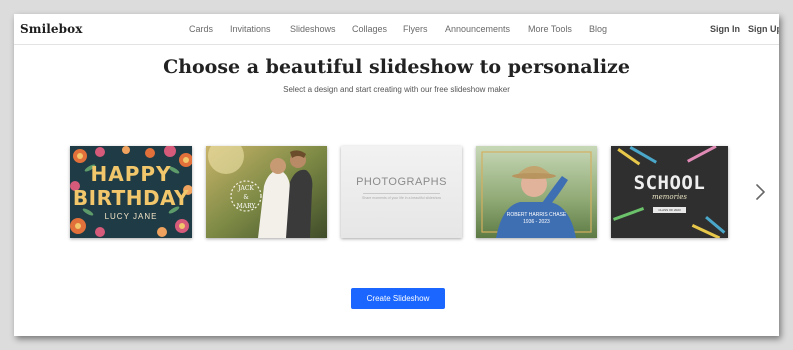 Image resolution: width=793 pixels, height=350 pixels. What do you see at coordinates (598, 29) in the screenshot?
I see `nav-item-blog: Blog` at bounding box center [598, 29].